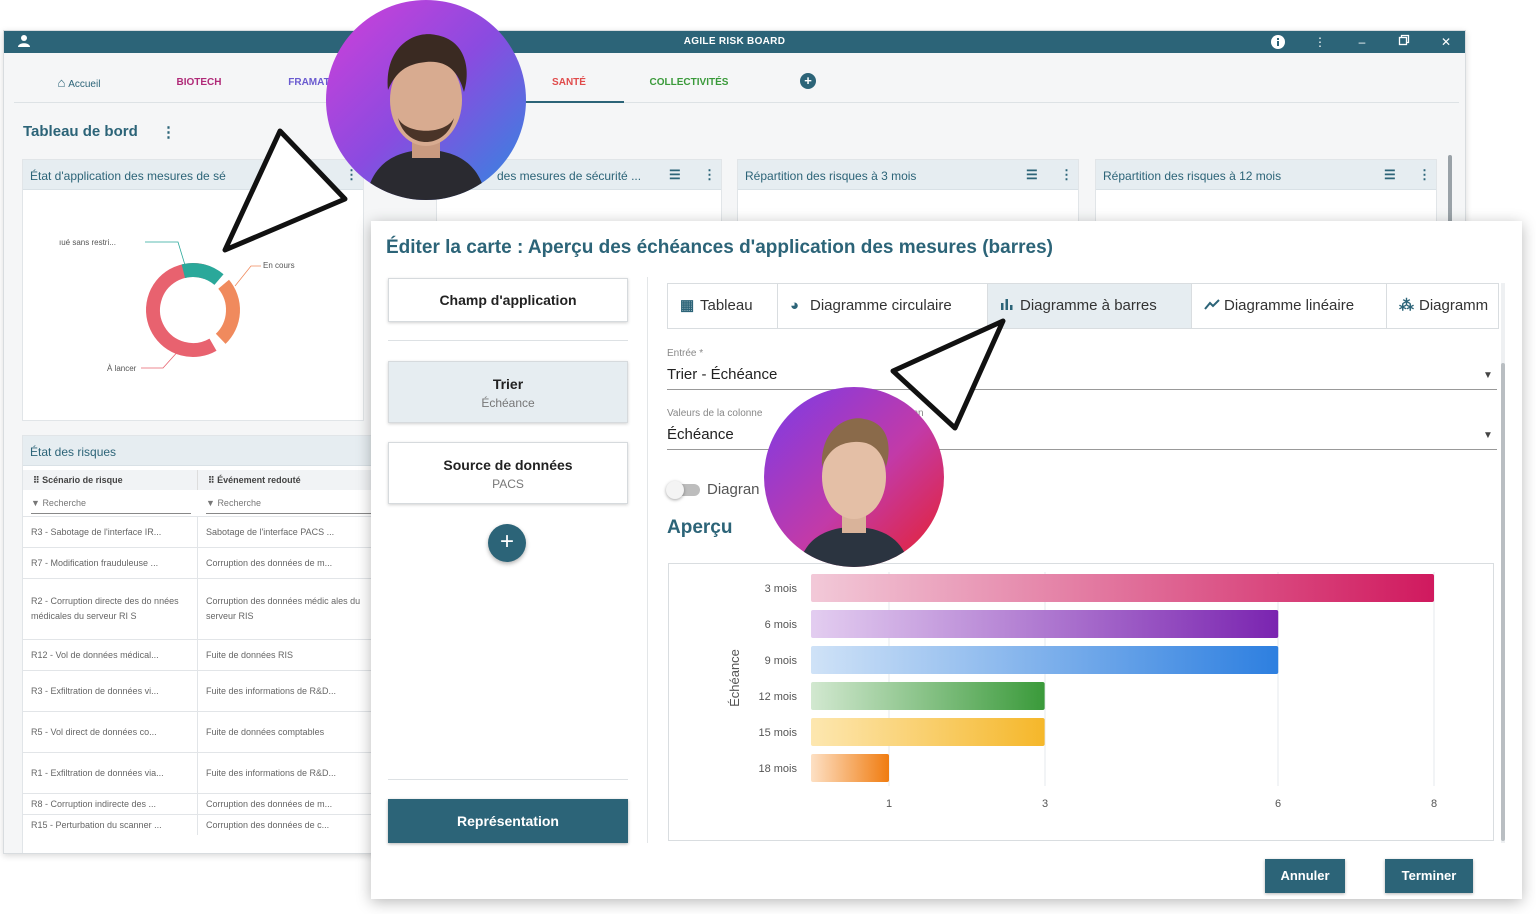 The width and height of the screenshot is (1536, 914). I want to click on entry-select: Trier - Échéance, so click(722, 374).